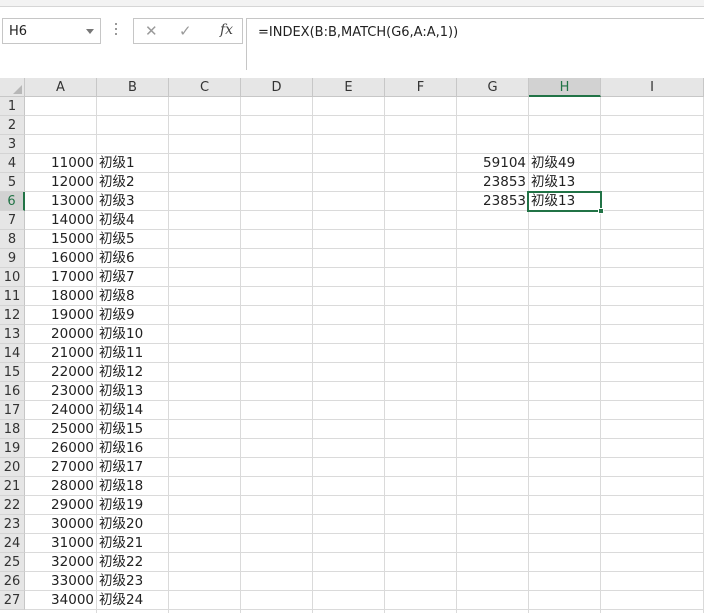 The width and height of the screenshot is (704, 613). Describe the element at coordinates (12, 391) in the screenshot. I see `row-header-16: 16` at that location.